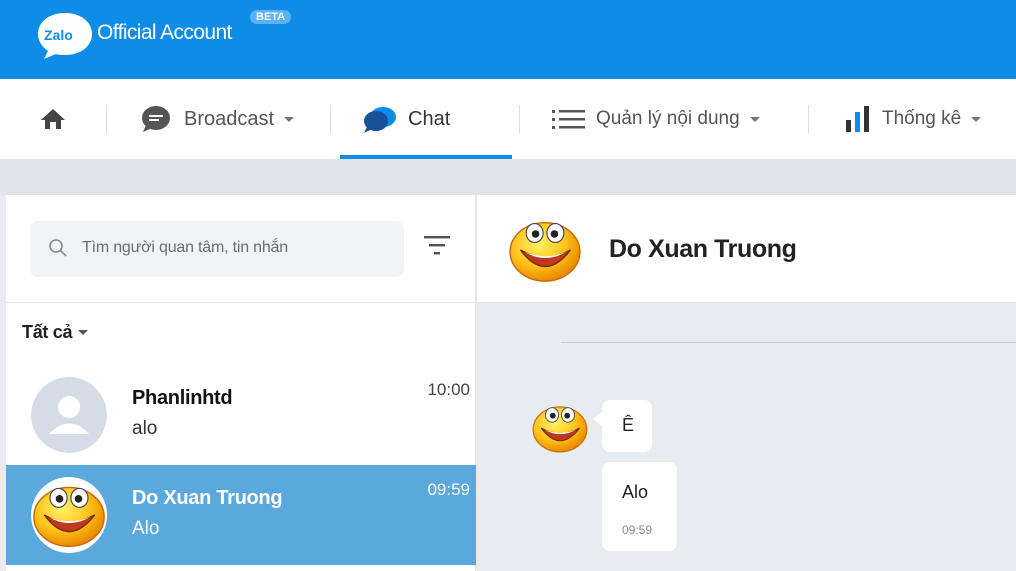  Describe the element at coordinates (568, 119) in the screenshot. I see `list-icon` at that location.